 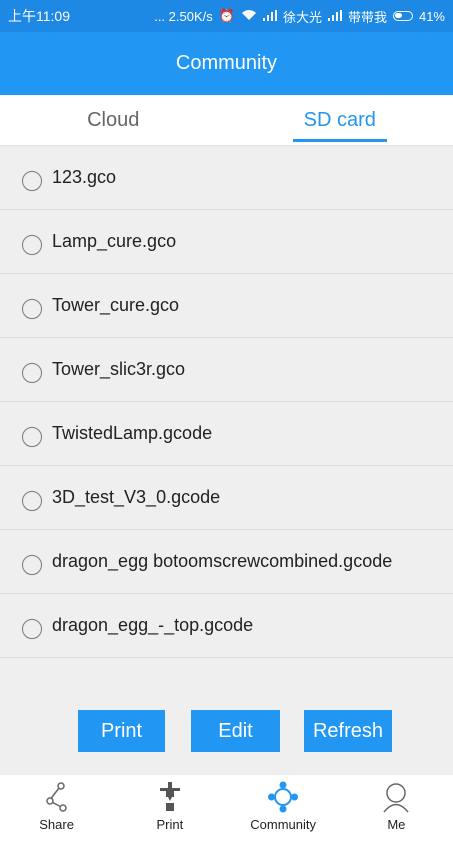 What do you see at coordinates (283, 824) in the screenshot?
I see `nav-community-label: Community` at bounding box center [283, 824].